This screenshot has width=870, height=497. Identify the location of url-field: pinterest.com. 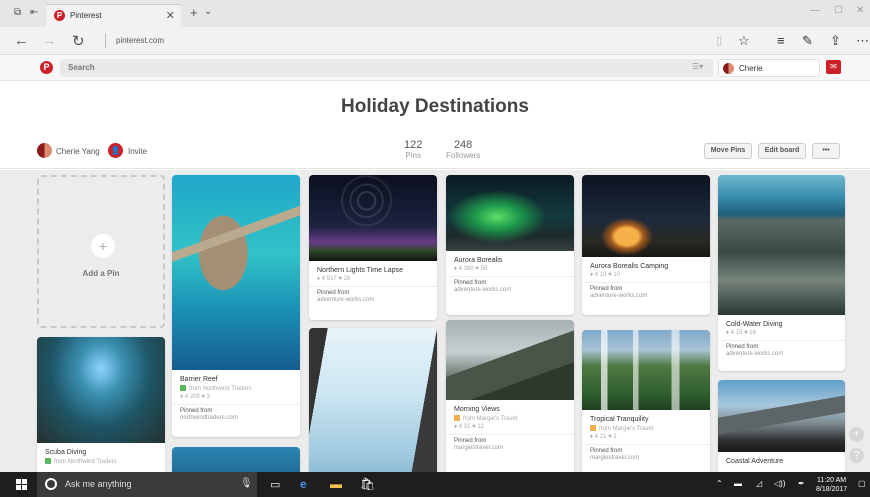
(140, 40).